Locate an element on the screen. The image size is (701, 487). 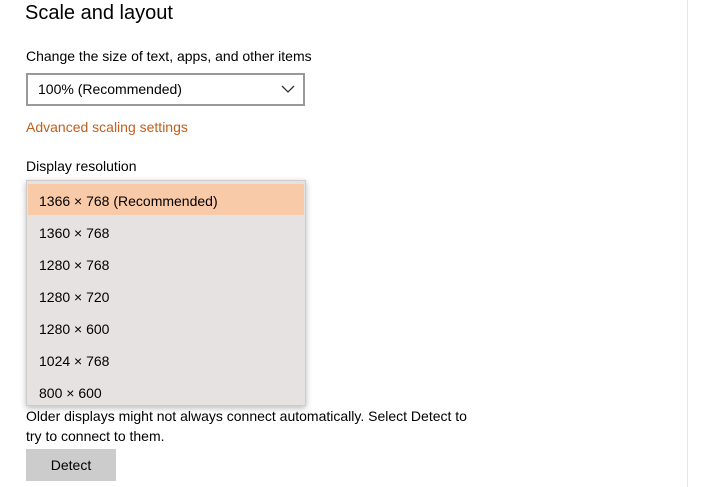
resolution-option-label: 1280 × 768 is located at coordinates (74, 265).